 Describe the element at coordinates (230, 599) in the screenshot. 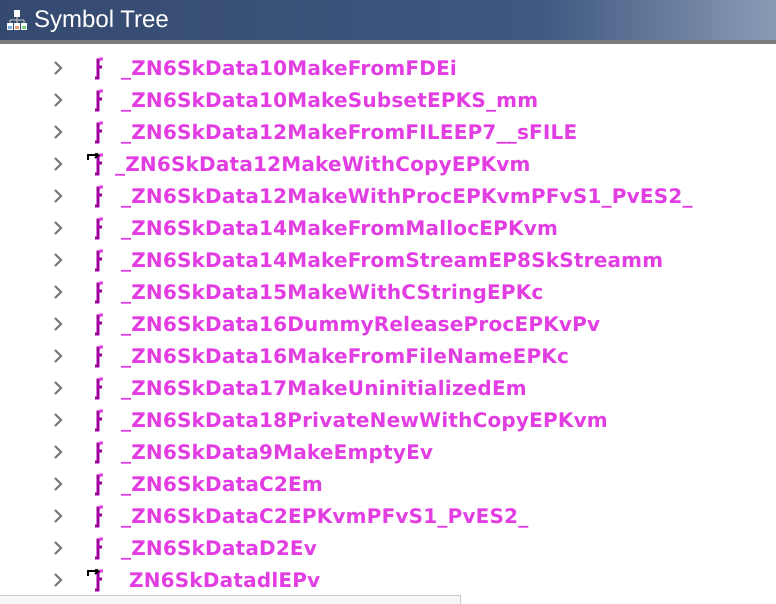

I see `horizontal-scrollbar` at that location.